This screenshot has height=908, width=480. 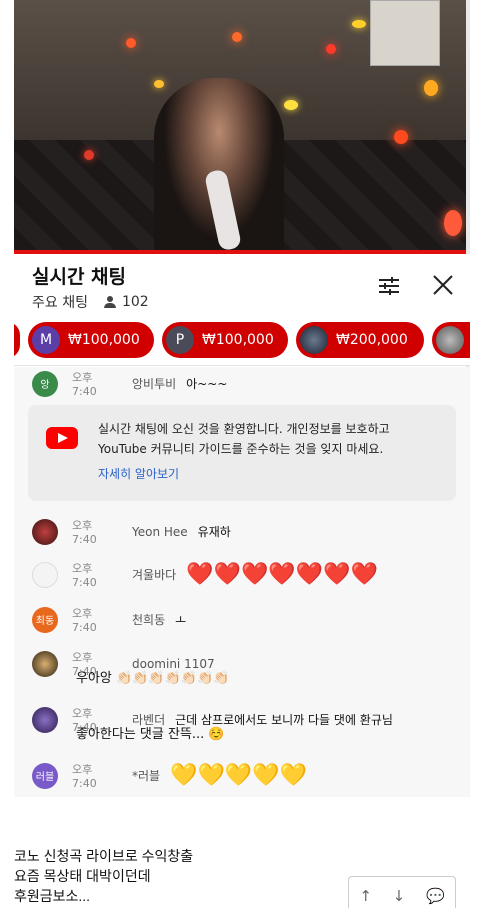 I want to click on message-text: ❤️❤️❤️❤️❤️❤️❤️, so click(x=282, y=574).